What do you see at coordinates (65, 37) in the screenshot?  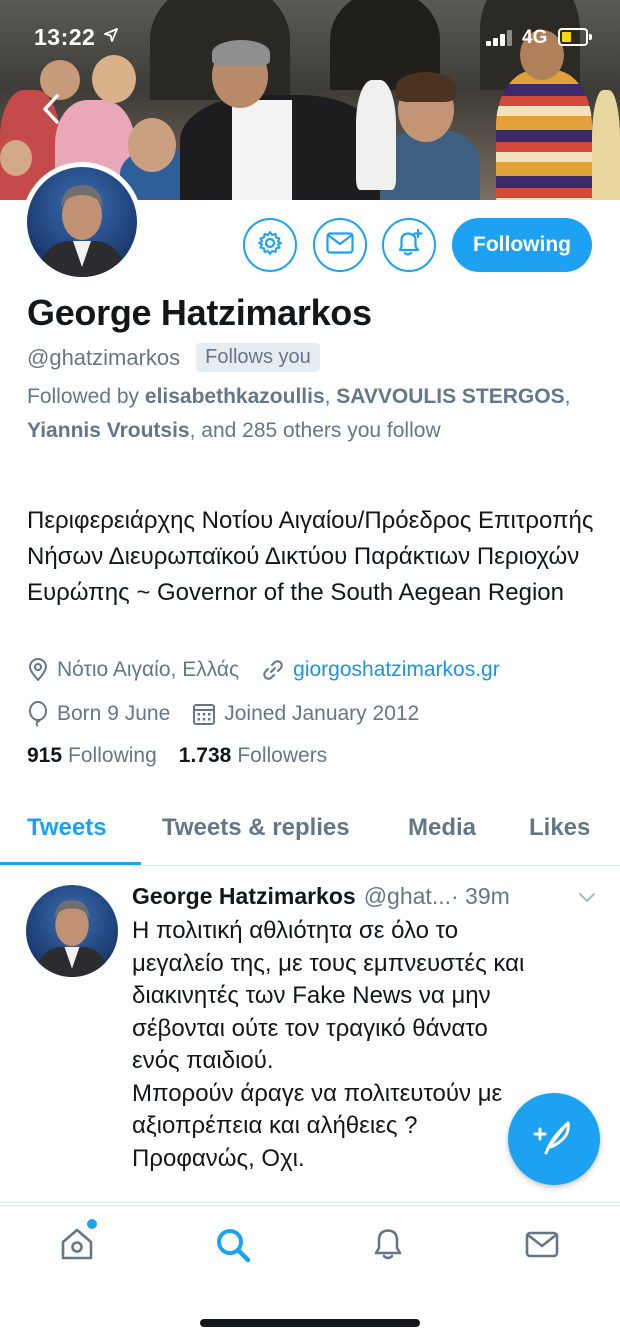 I see `status-time: 13:22` at bounding box center [65, 37].